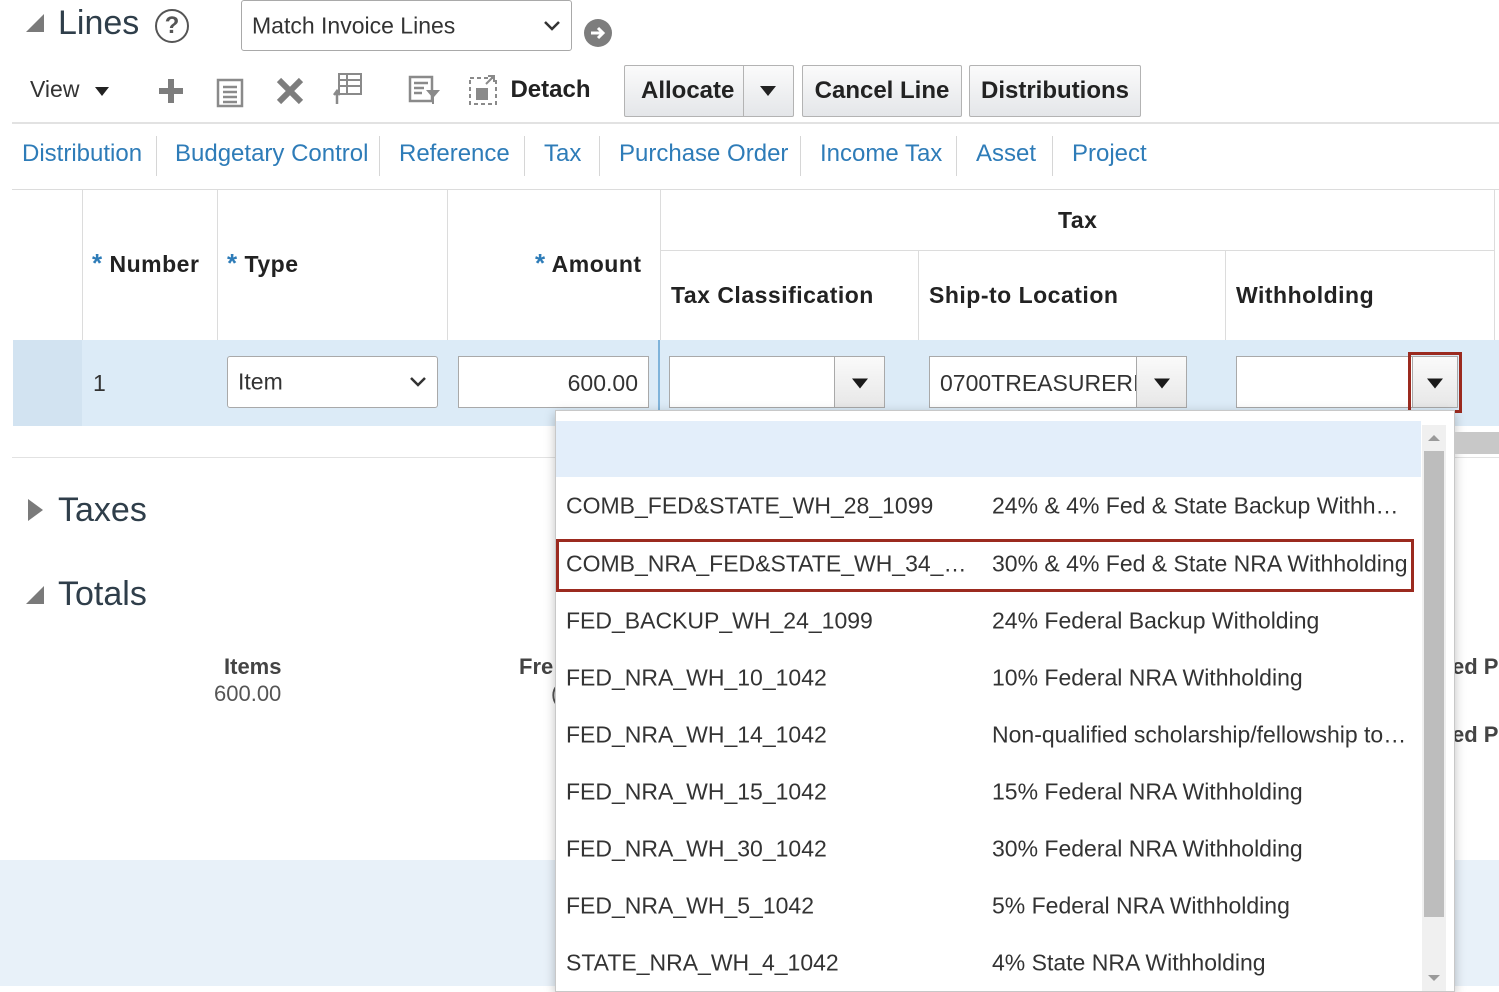 The image size is (1499, 992). I want to click on view-select-value: Match Invoice Lines, so click(354, 25).